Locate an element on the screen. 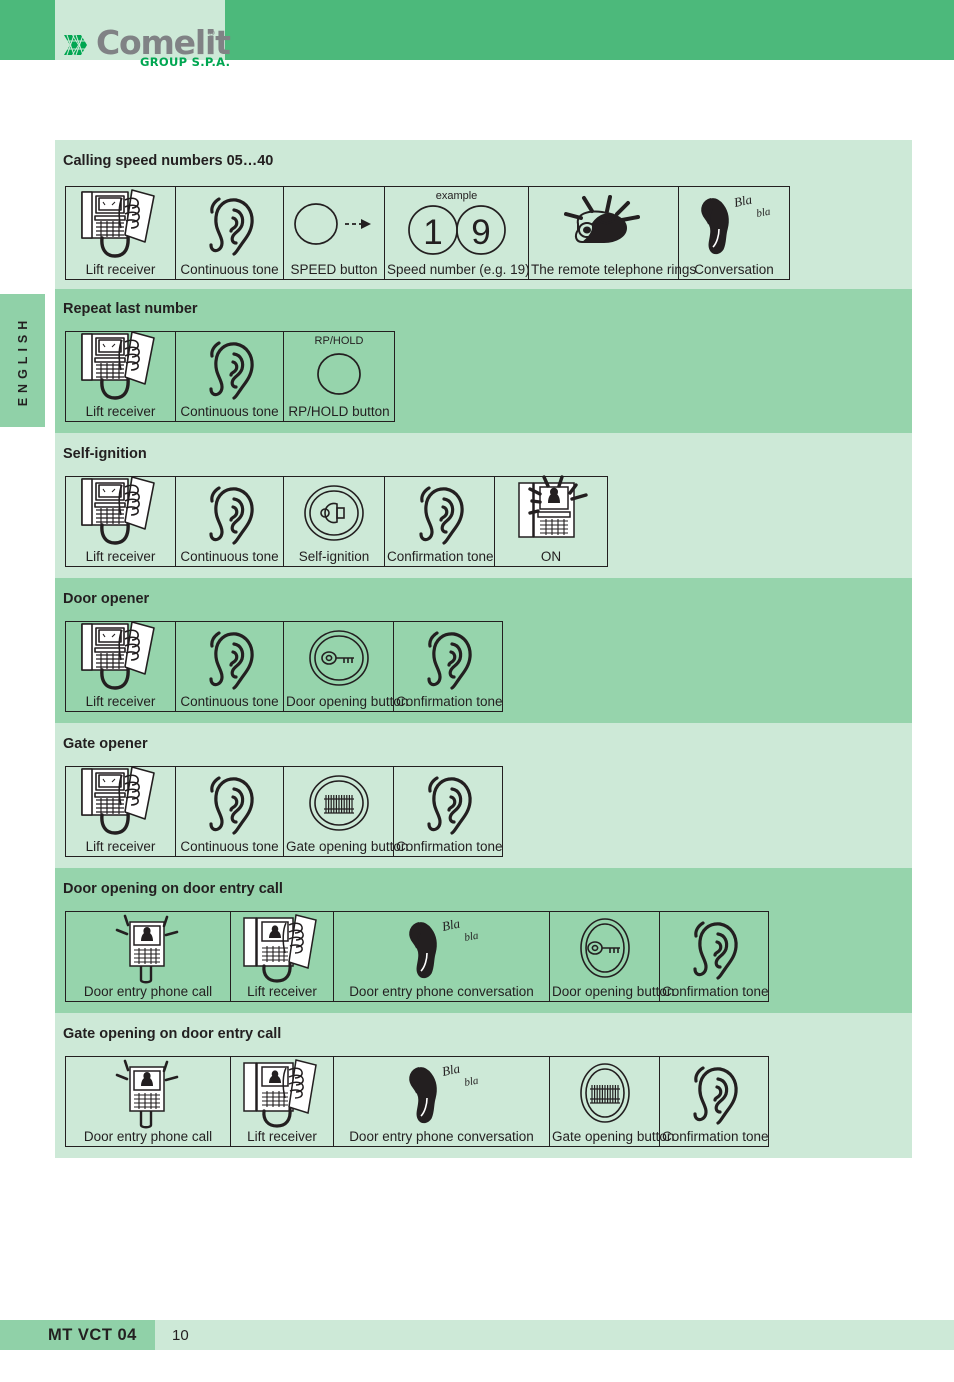  step-label: SPEED button is located at coordinates (334, 269).